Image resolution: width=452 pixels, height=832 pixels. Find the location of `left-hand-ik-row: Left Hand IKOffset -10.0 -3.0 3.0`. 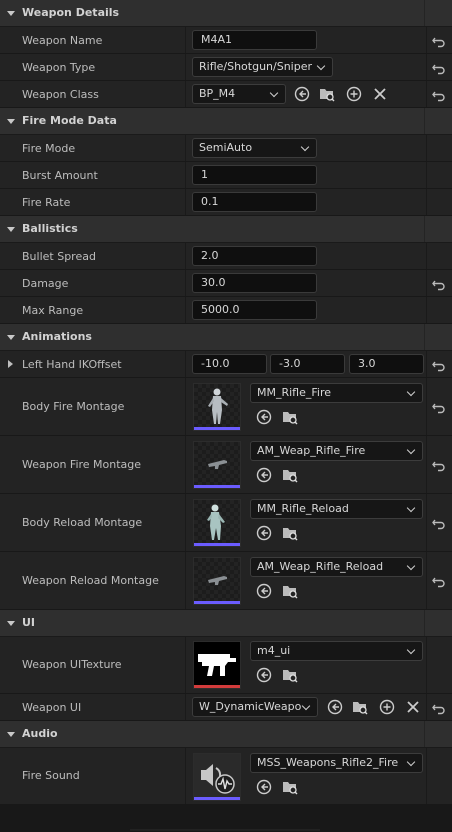

left-hand-ik-row: Left Hand IKOffset -10.0 -3.0 3.0 is located at coordinates (226, 364).